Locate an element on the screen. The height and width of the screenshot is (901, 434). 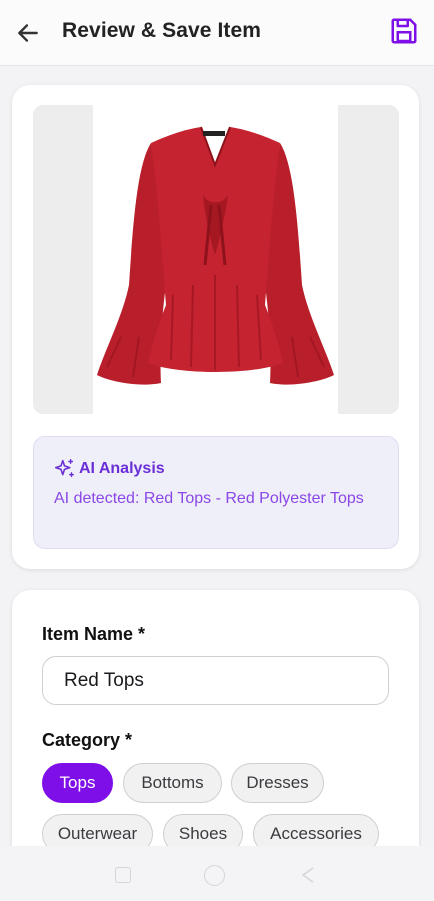
recent-apps-icon is located at coordinates (123, 875).